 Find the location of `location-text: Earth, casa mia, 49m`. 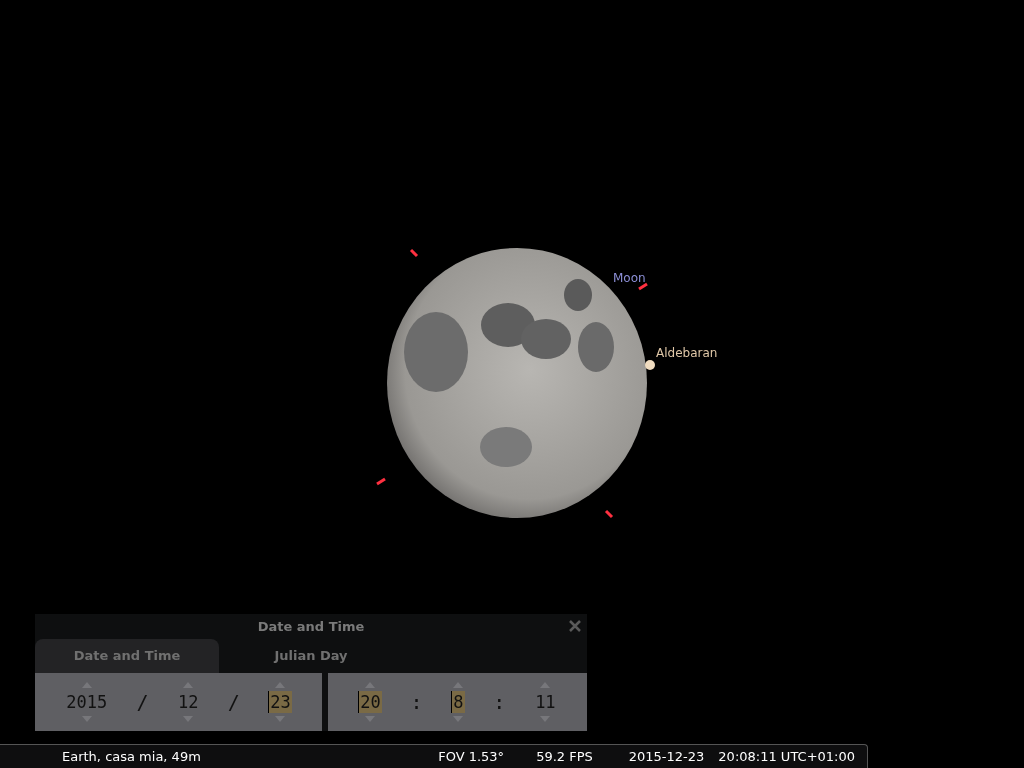

location-text: Earth, casa mia, 49m is located at coordinates (131, 756).